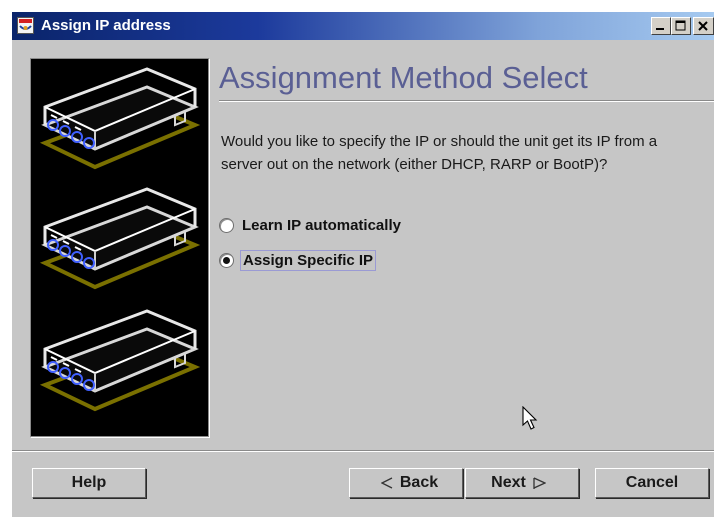  I want to click on maximize-icon, so click(680, 25).